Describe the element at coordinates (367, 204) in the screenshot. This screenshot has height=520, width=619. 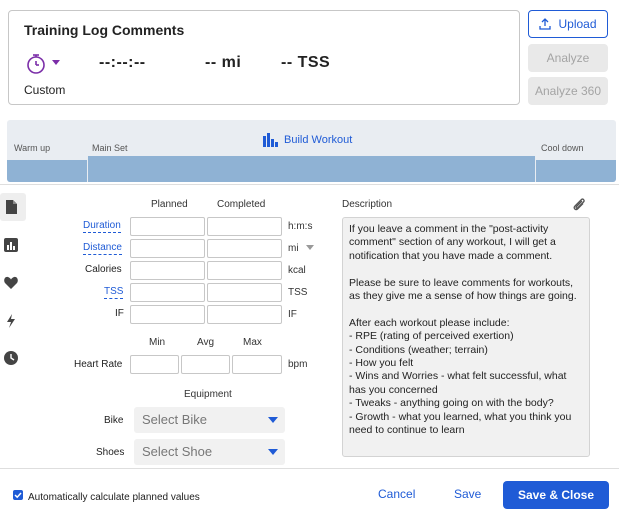
I see `description-label: Description` at that location.